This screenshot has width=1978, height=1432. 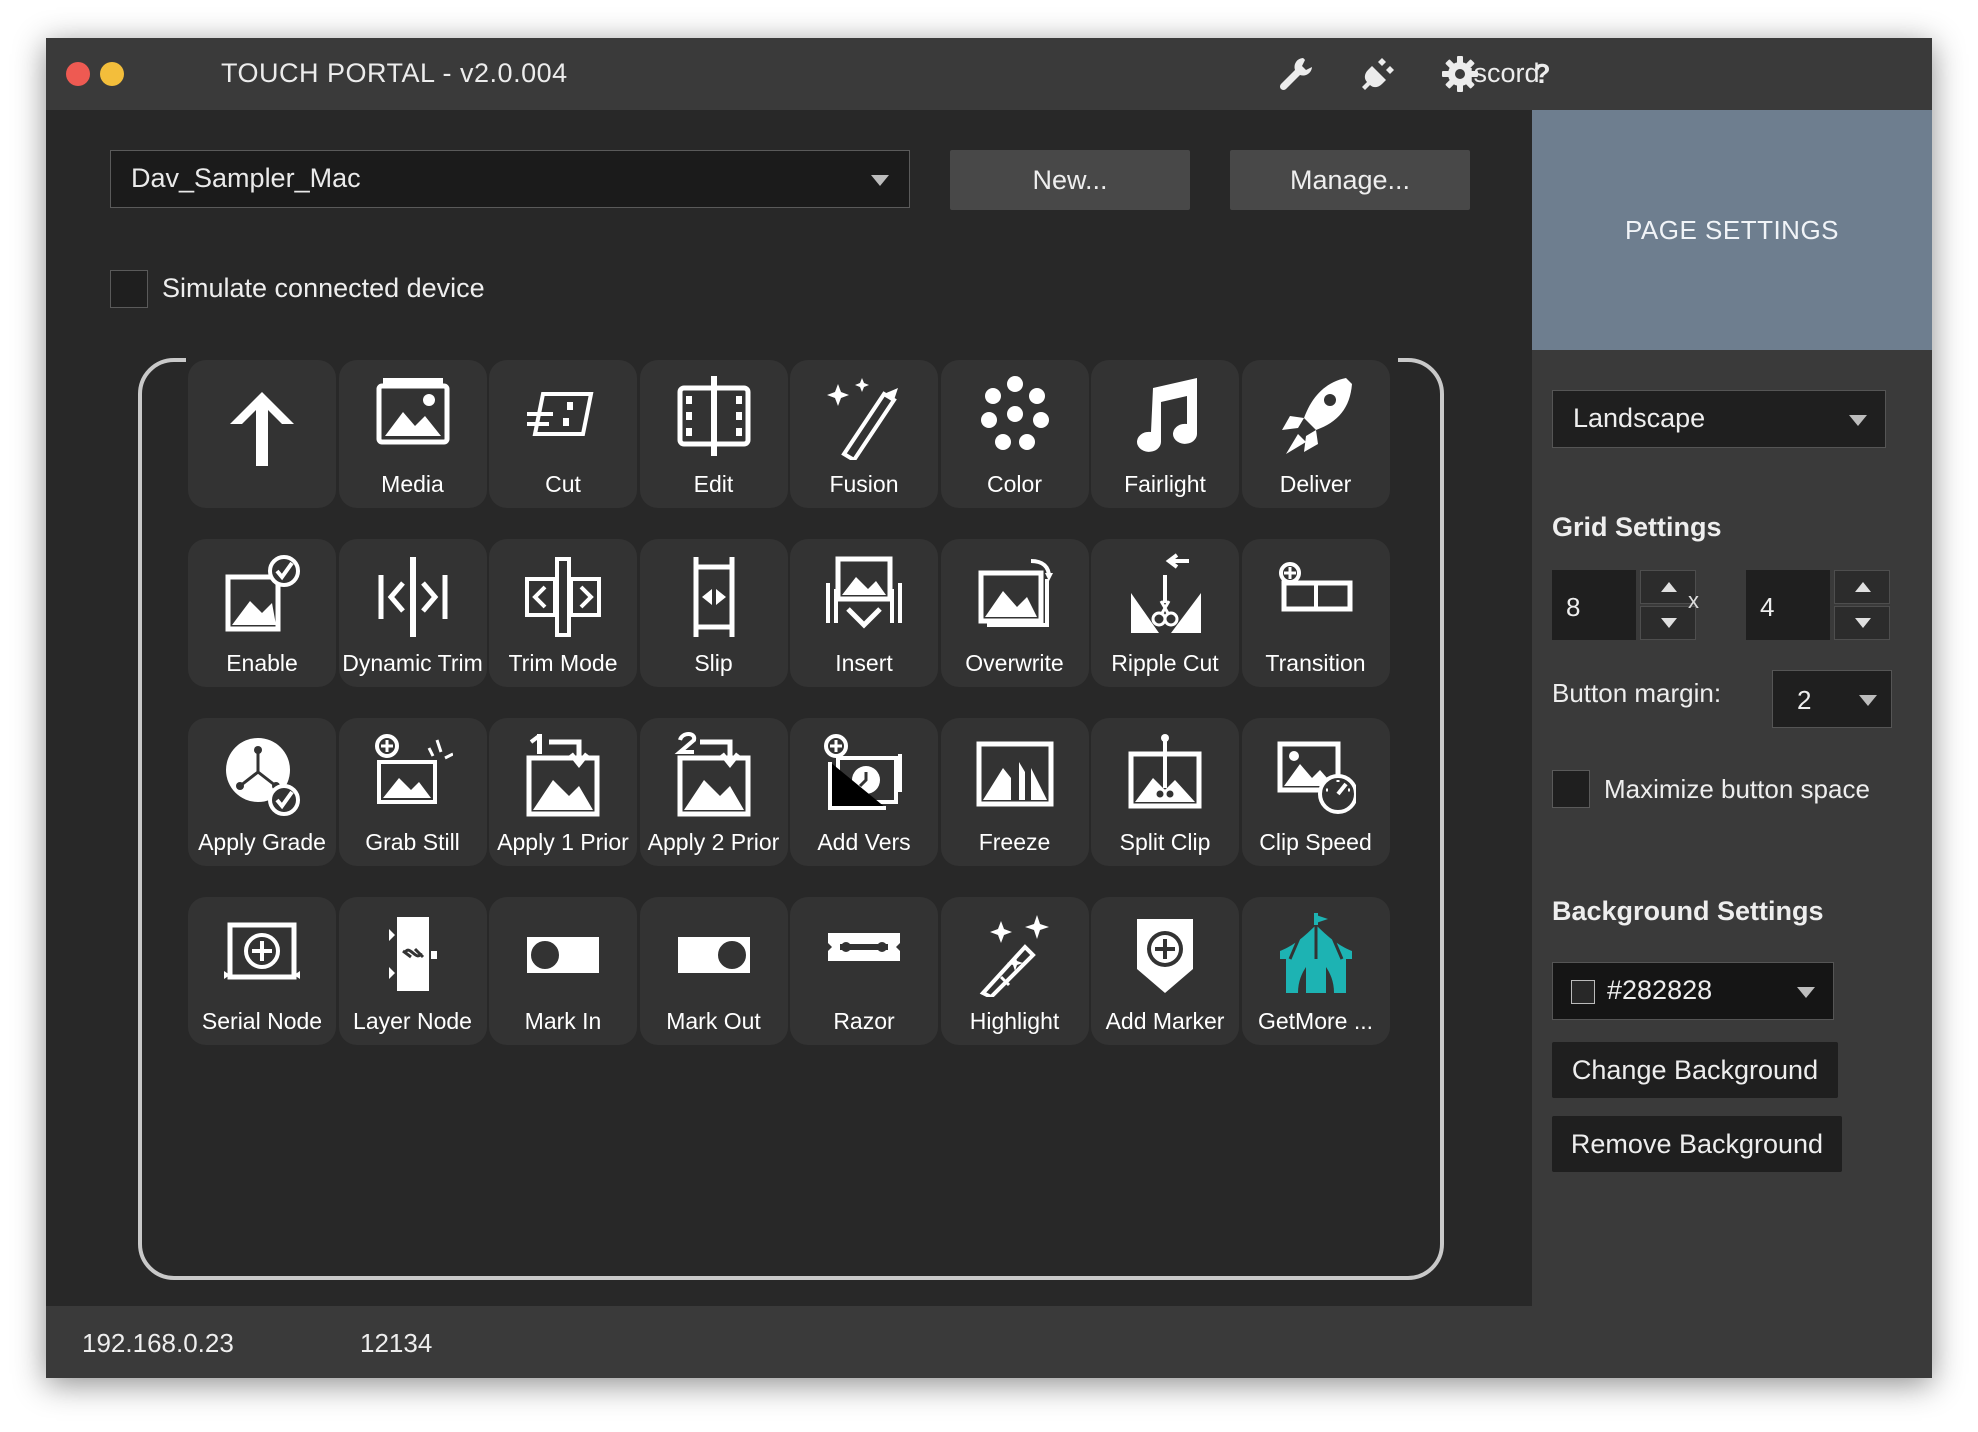 I want to click on slip-icon, so click(x=713, y=597).